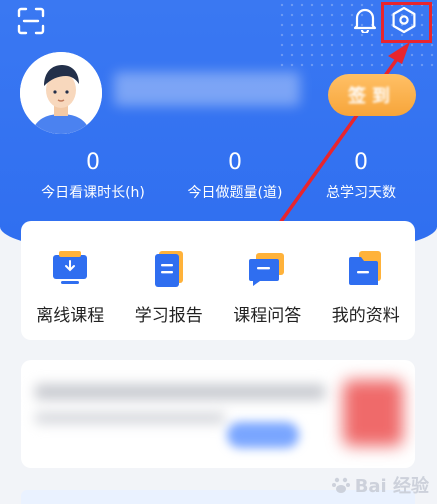  Describe the element at coordinates (267, 316) in the screenshot. I see `quick-link-label: 课程问答` at that location.